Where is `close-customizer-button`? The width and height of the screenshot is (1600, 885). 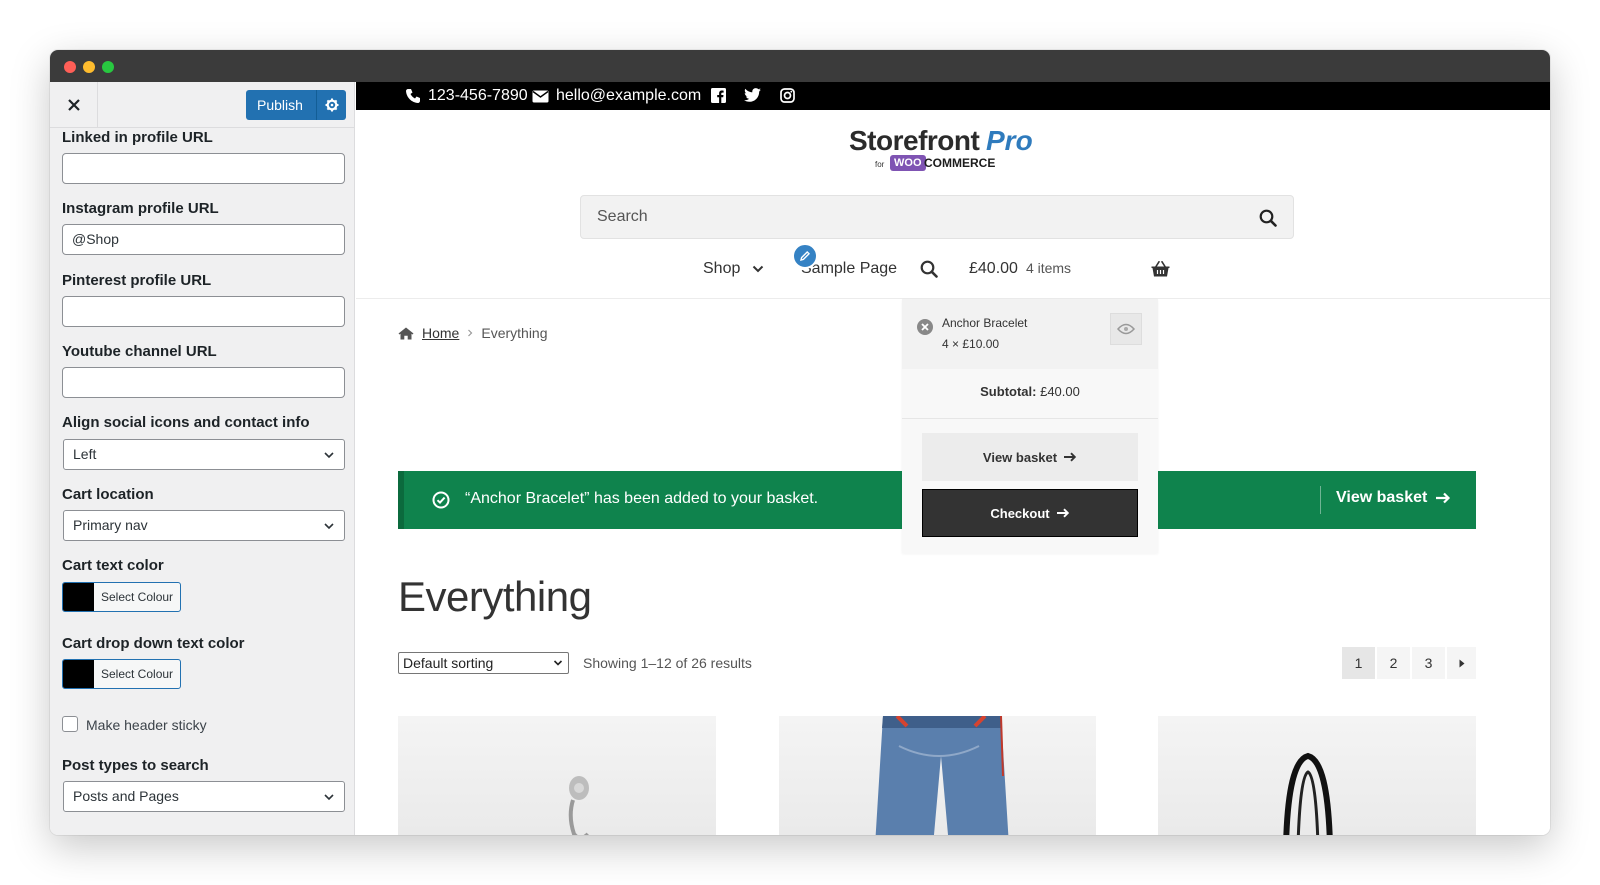
close-customizer-button is located at coordinates (74, 104).